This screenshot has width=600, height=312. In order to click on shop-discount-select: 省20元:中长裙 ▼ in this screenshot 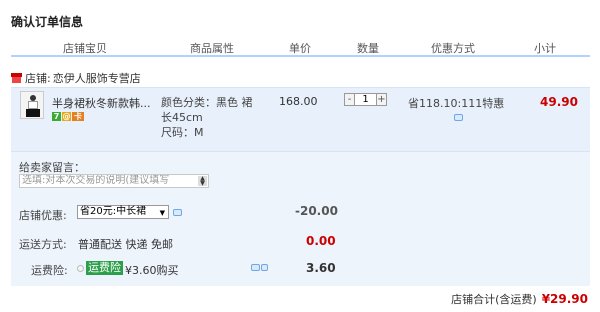, I will do `click(123, 212)`.